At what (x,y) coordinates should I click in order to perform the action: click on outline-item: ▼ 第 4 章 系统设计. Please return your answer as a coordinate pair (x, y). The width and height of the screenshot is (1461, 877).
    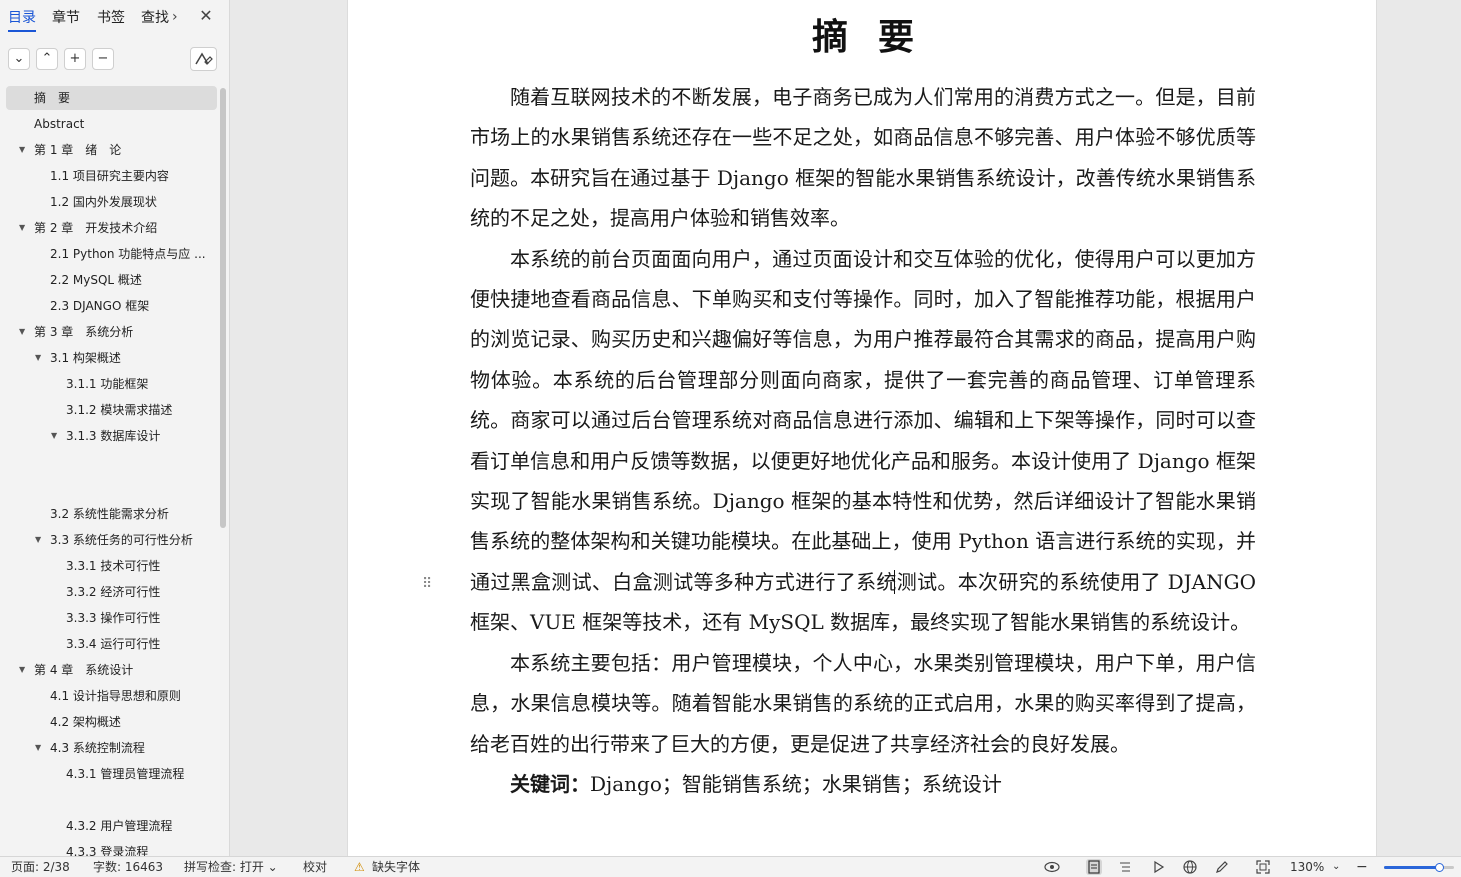
    Looking at the image, I should click on (111, 670).